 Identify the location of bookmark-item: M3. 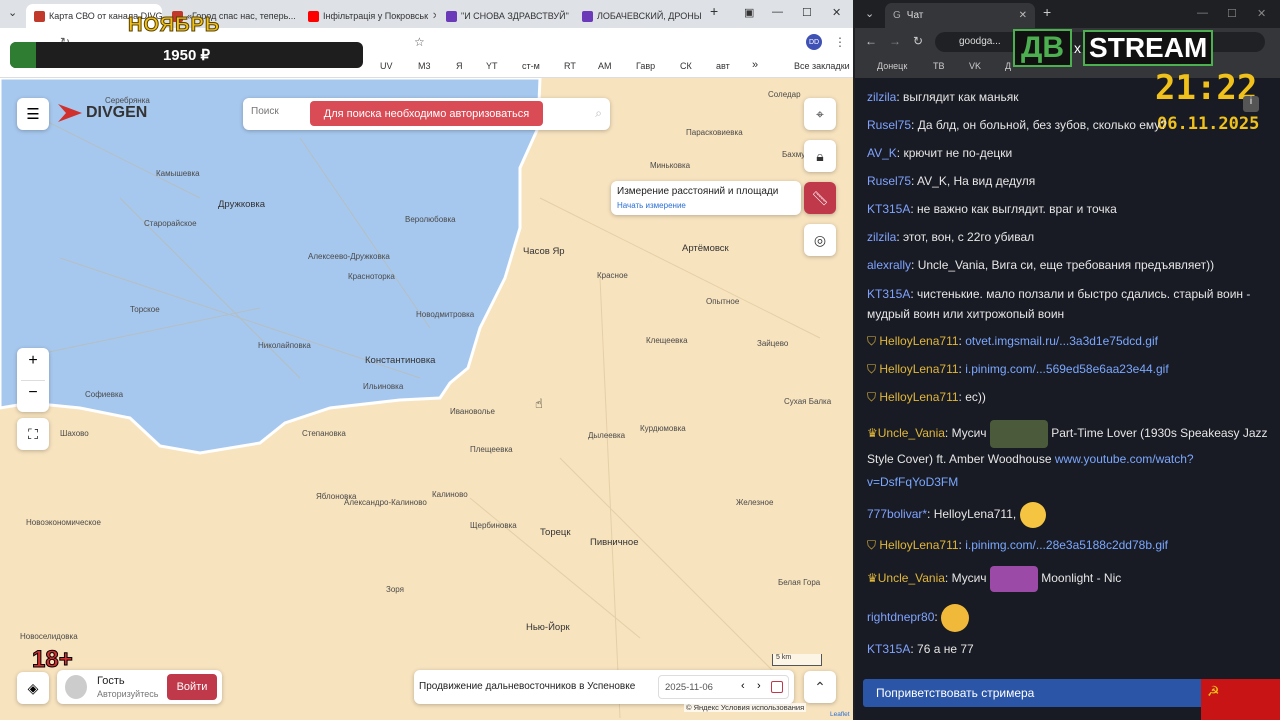
(424, 66).